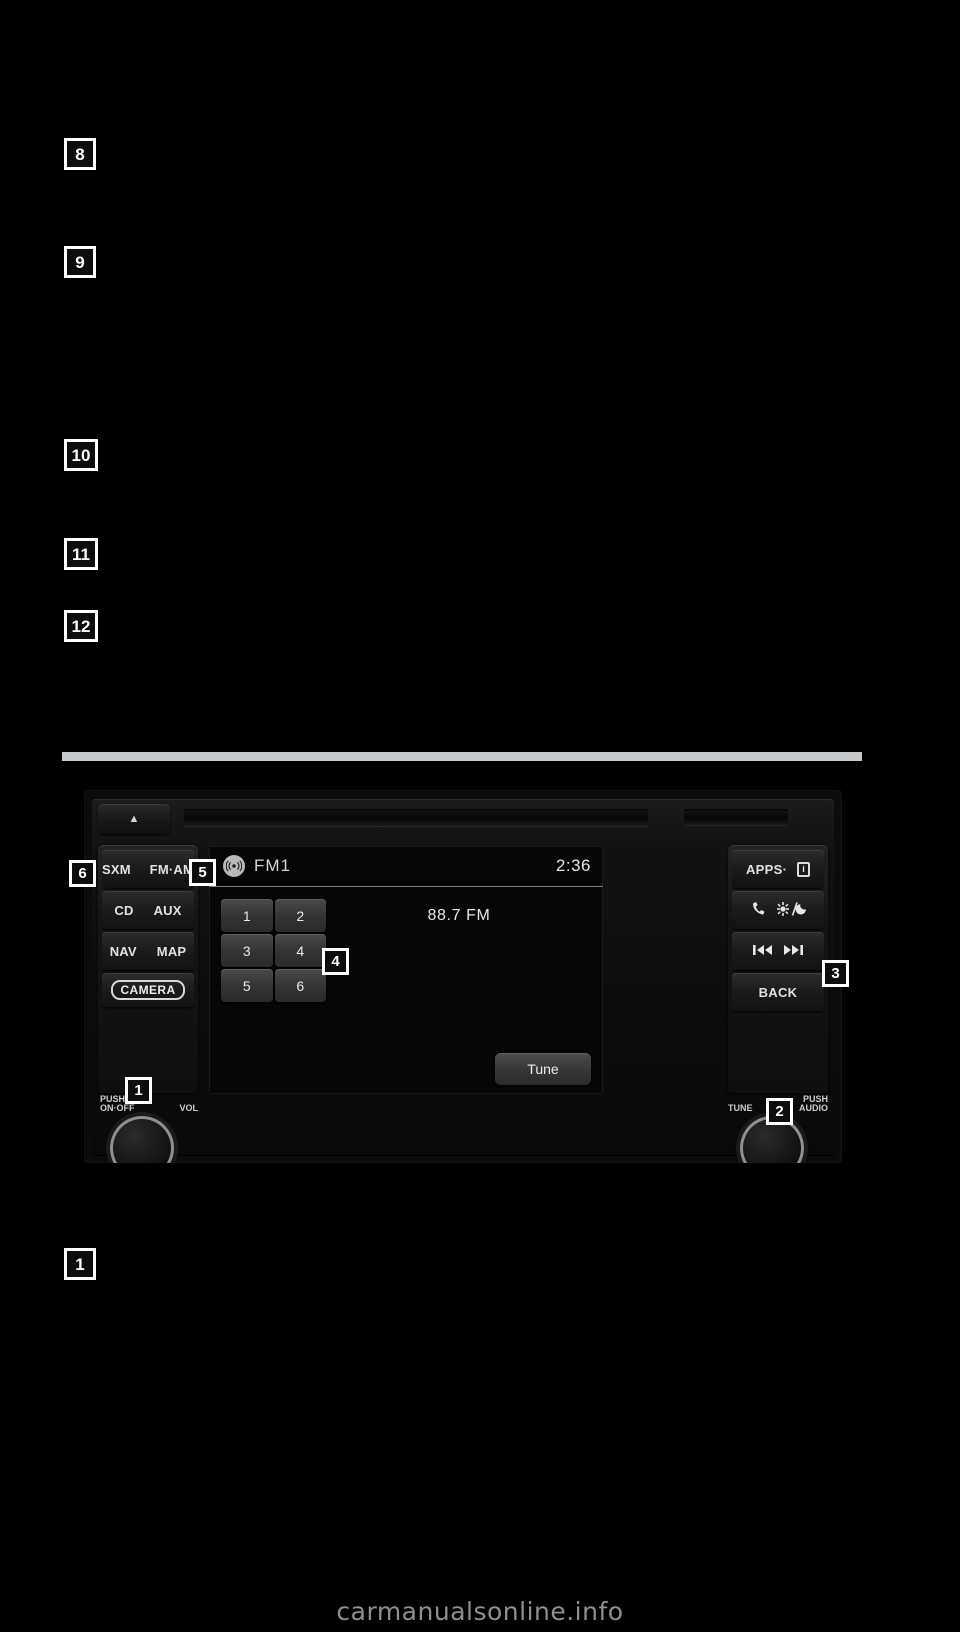 Image resolution: width=960 pixels, height=1632 pixels. Describe the element at coordinates (406, 990) in the screenshot. I see `screen-body: 1 2 3 4 5 6 88.7 FM Tune` at that location.